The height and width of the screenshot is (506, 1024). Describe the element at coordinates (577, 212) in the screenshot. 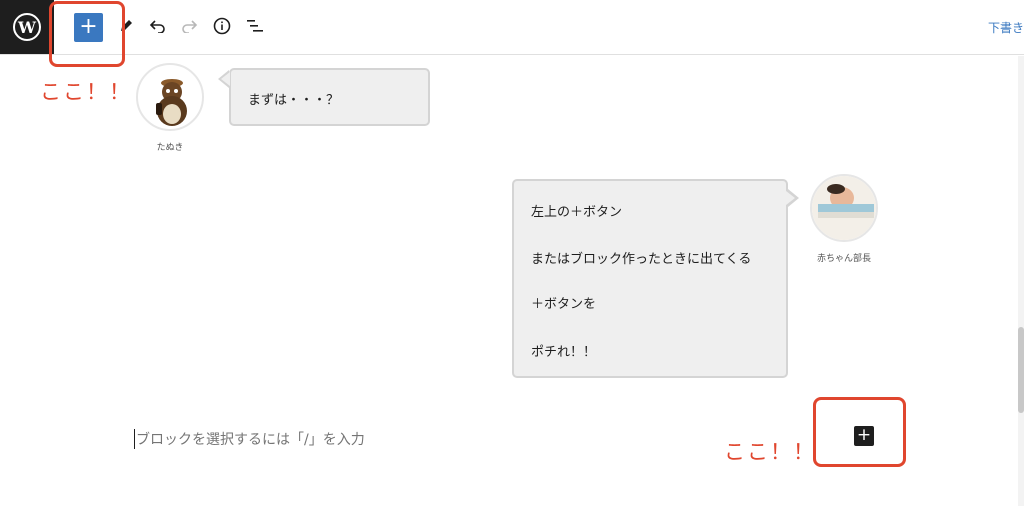

I see `bubble-line: 左上の＋ボタン` at that location.